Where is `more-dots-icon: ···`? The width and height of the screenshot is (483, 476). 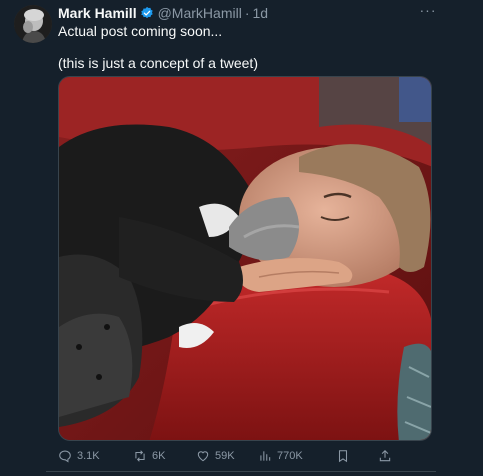 more-dots-icon: ··· is located at coordinates (428, 12).